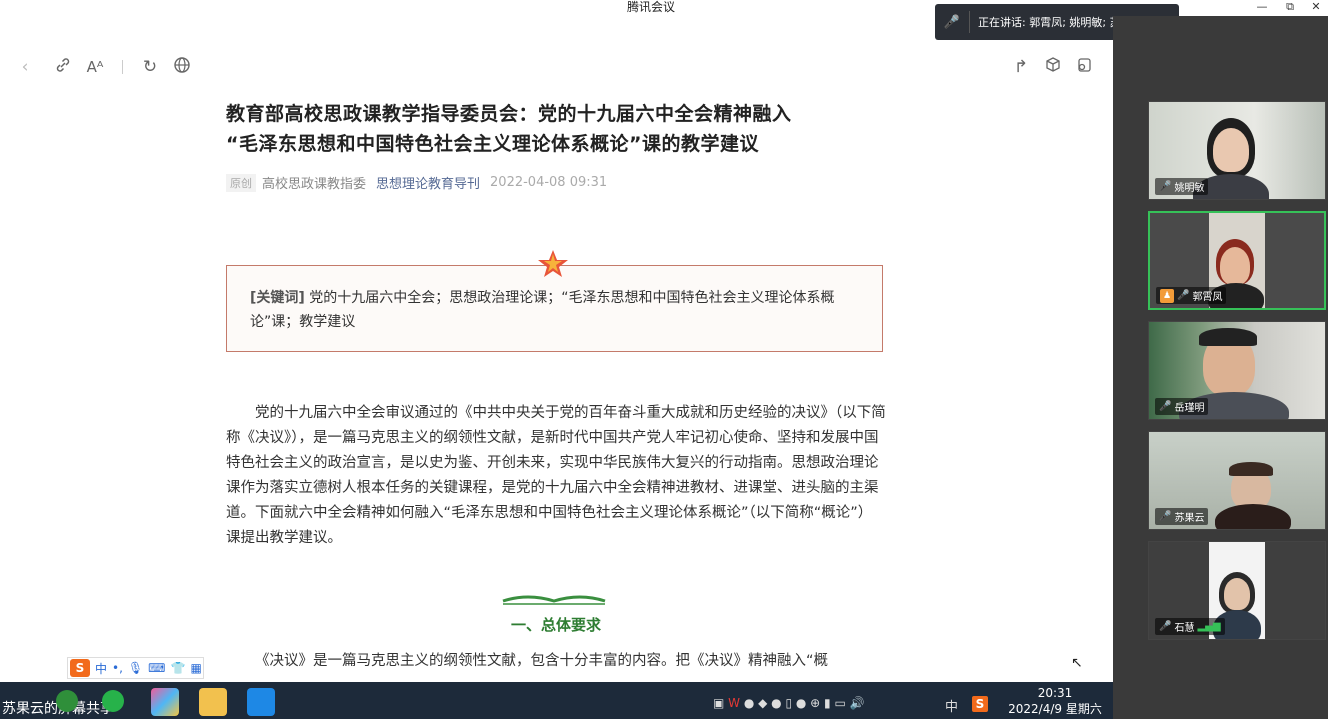  I want to click on back-icon: ‹, so click(25, 67).